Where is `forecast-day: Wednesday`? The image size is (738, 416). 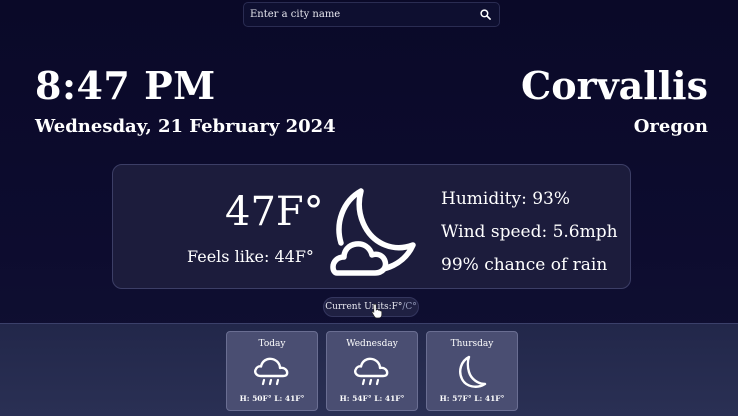
forecast-day: Wednesday is located at coordinates (372, 344).